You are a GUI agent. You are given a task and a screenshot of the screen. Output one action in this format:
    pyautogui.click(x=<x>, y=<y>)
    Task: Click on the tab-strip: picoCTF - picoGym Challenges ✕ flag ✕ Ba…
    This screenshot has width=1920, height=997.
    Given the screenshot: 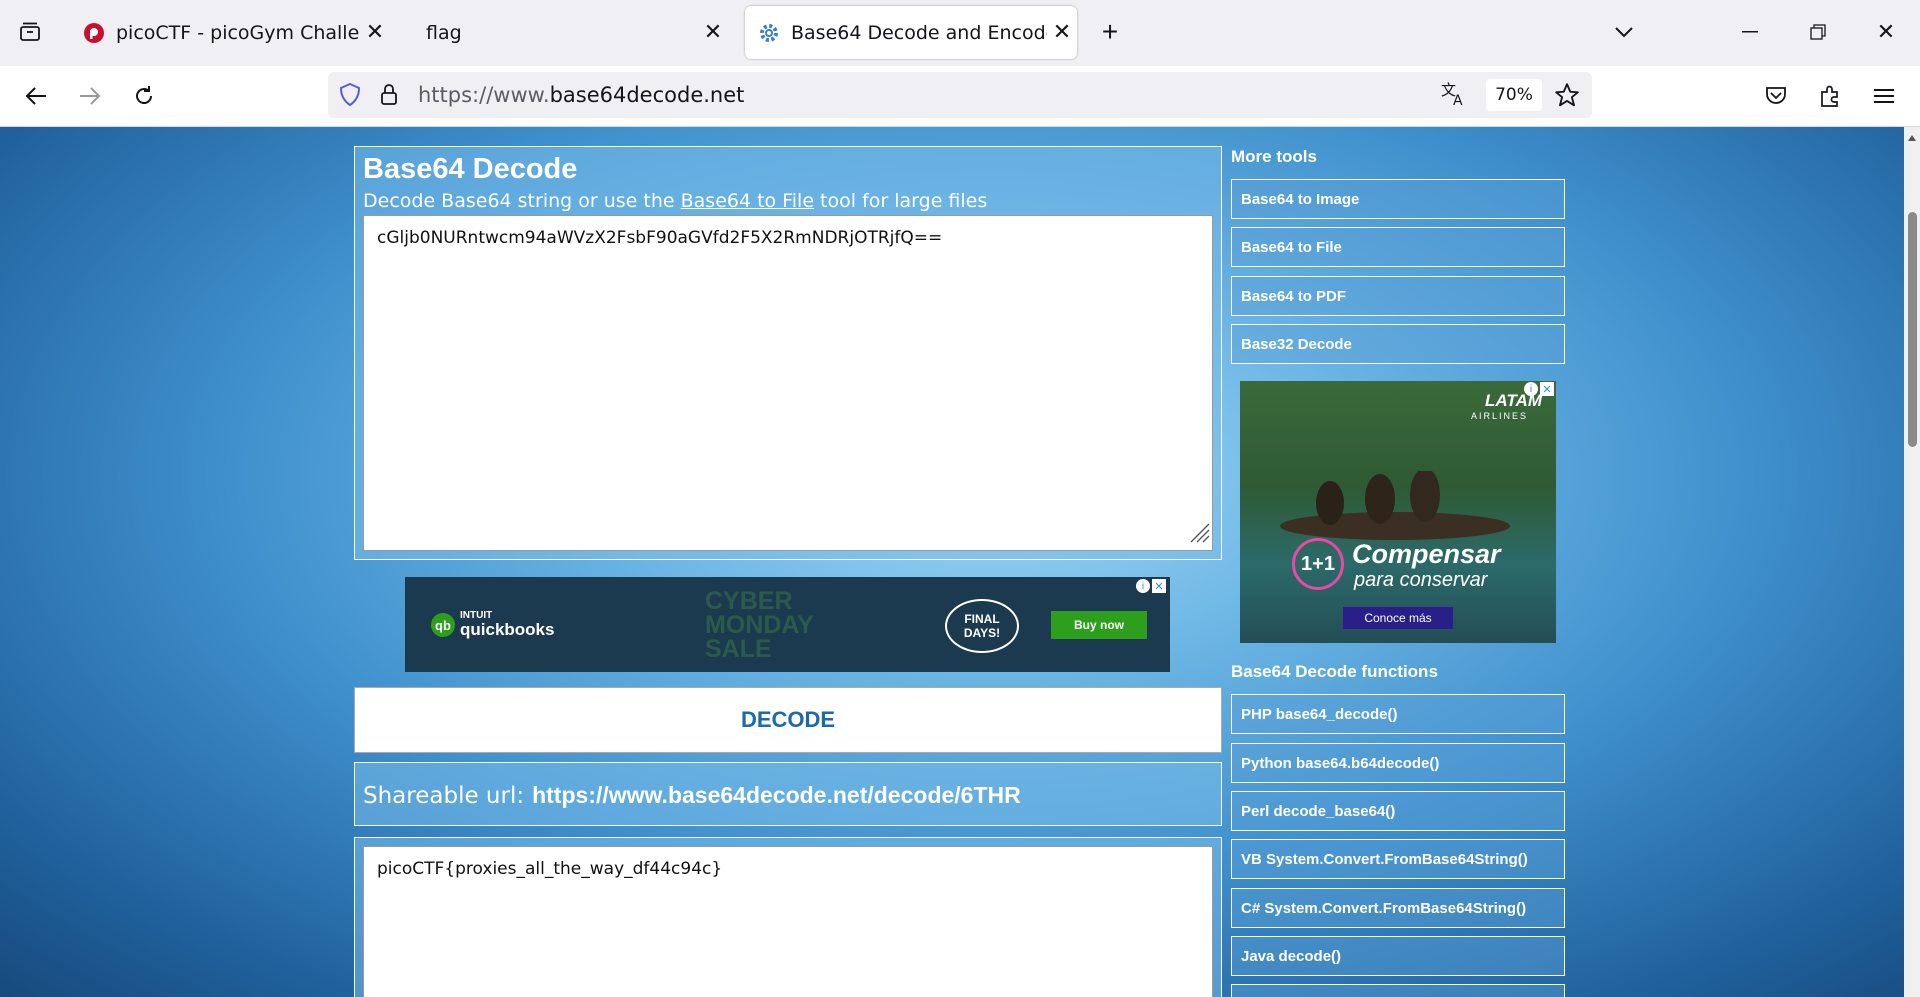 What is the action you would take?
    pyautogui.click(x=960, y=33)
    